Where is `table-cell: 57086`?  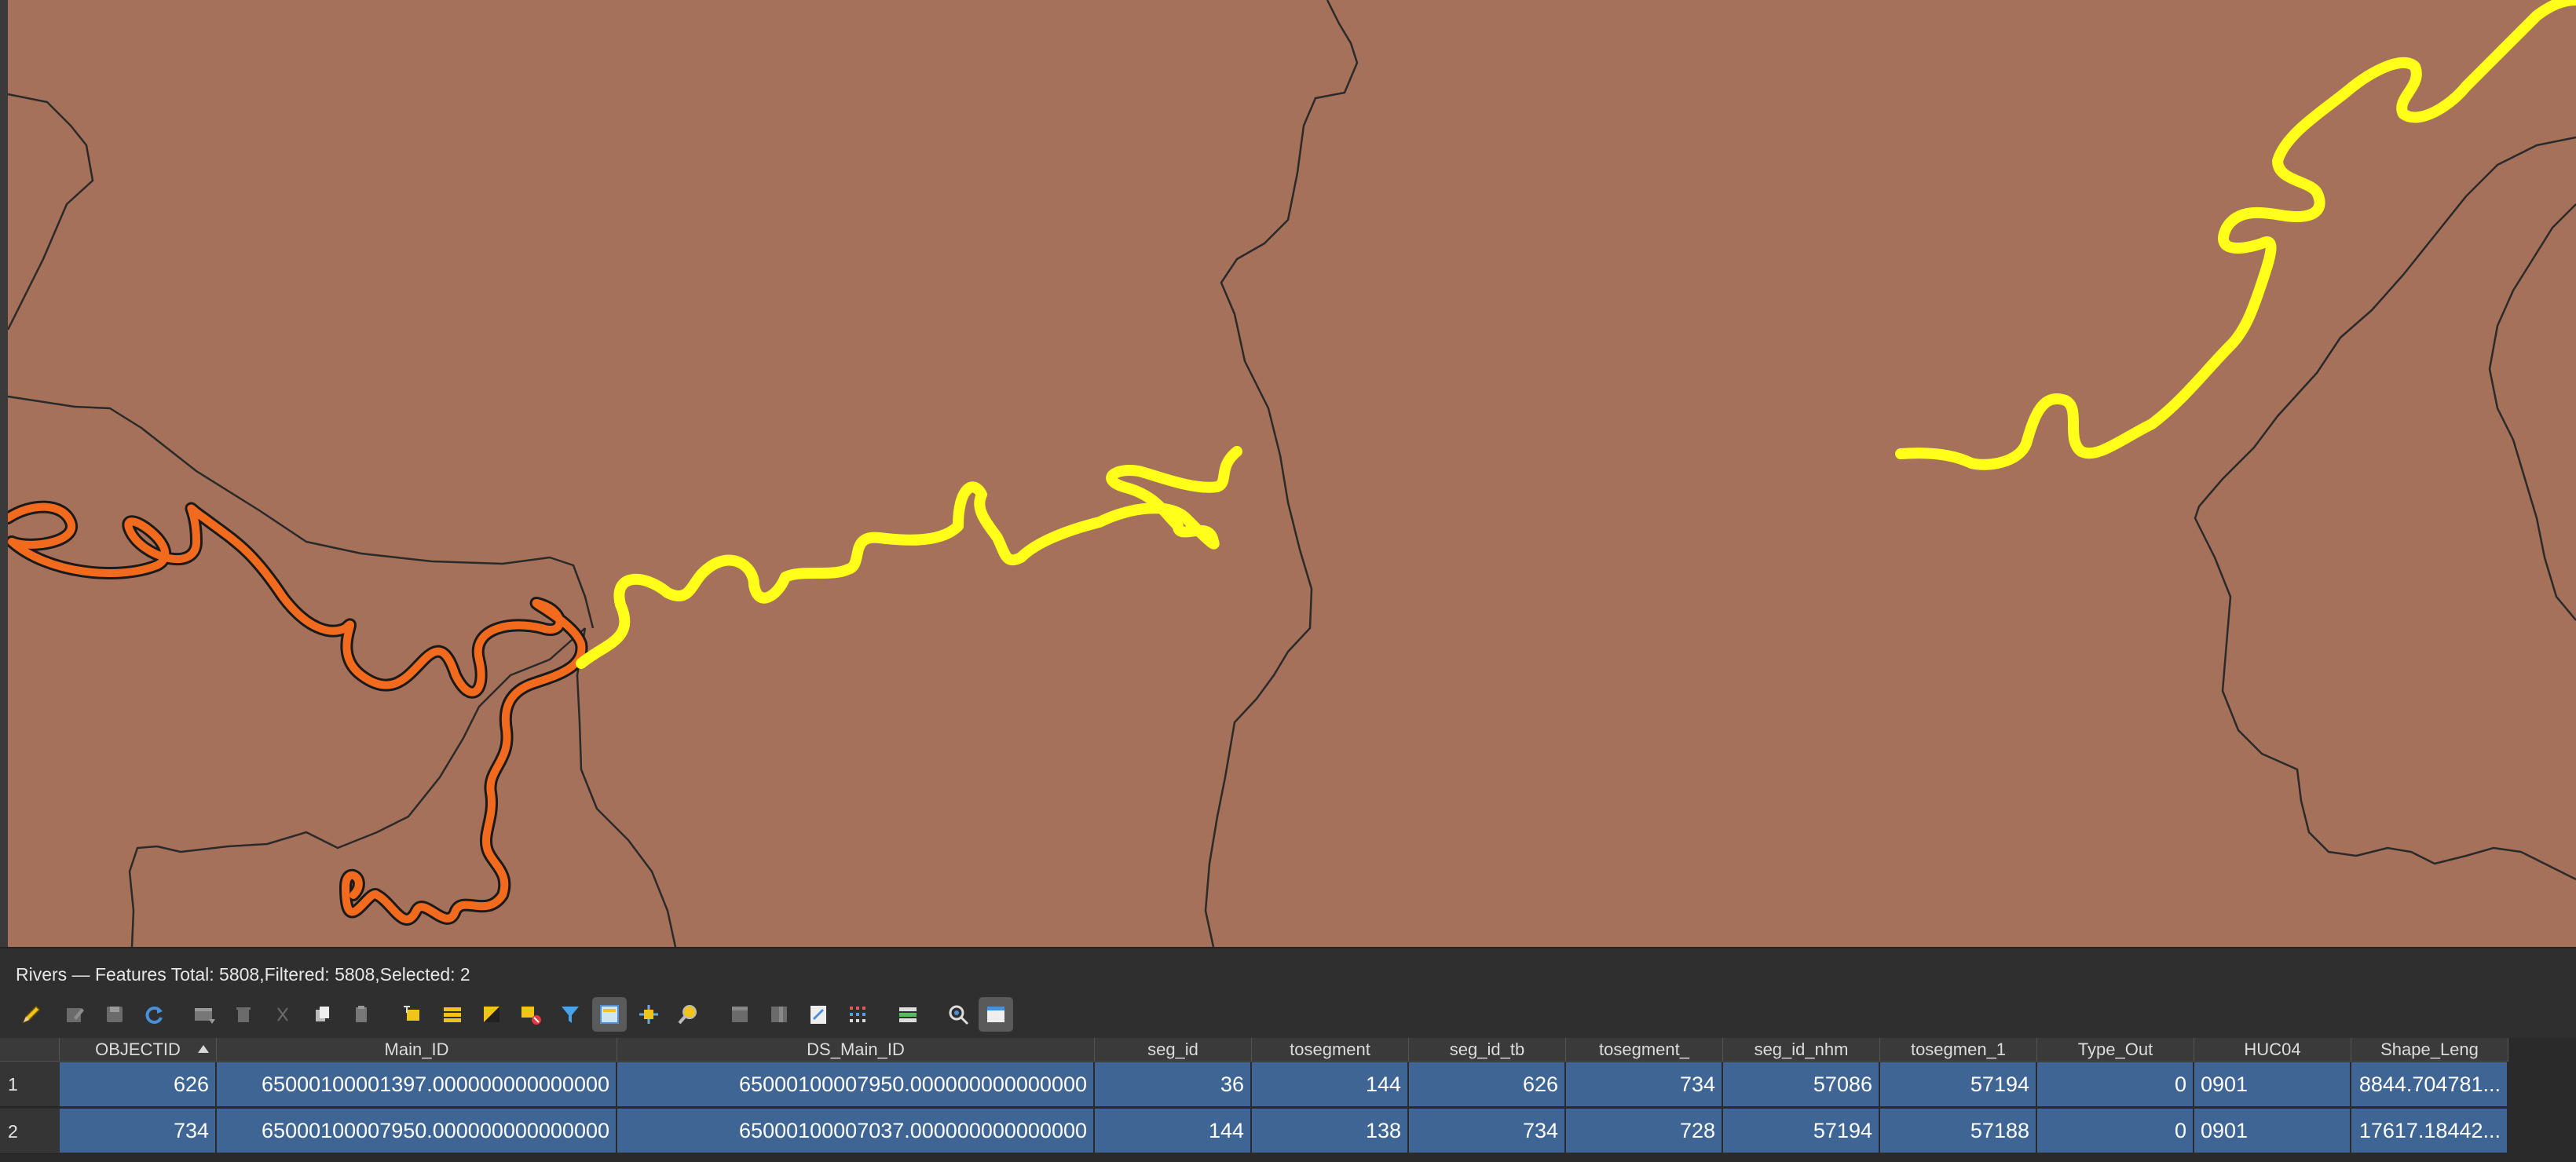
table-cell: 57086 is located at coordinates (1802, 1084).